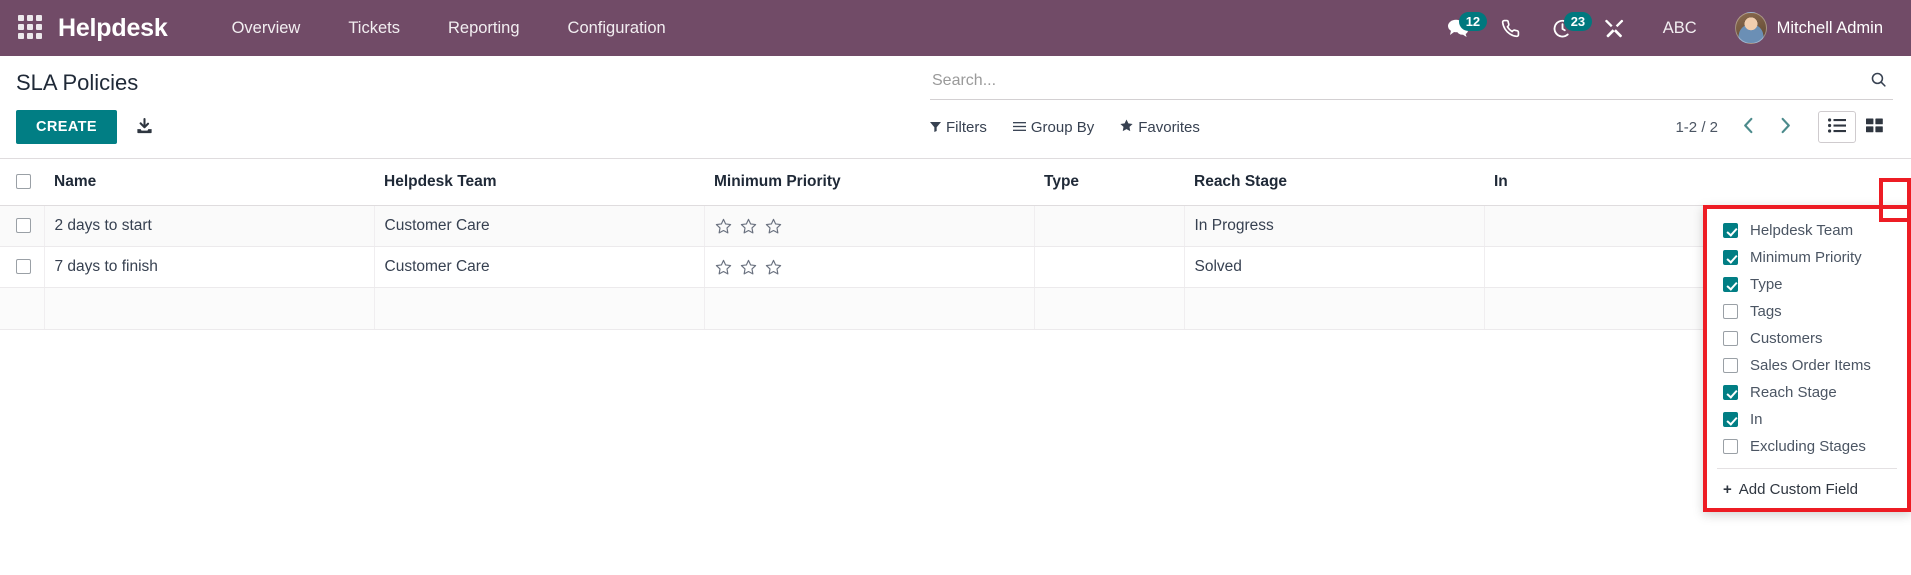 The width and height of the screenshot is (1911, 575). What do you see at coordinates (1756, 419) in the screenshot?
I see `optional-column-label: In` at bounding box center [1756, 419].